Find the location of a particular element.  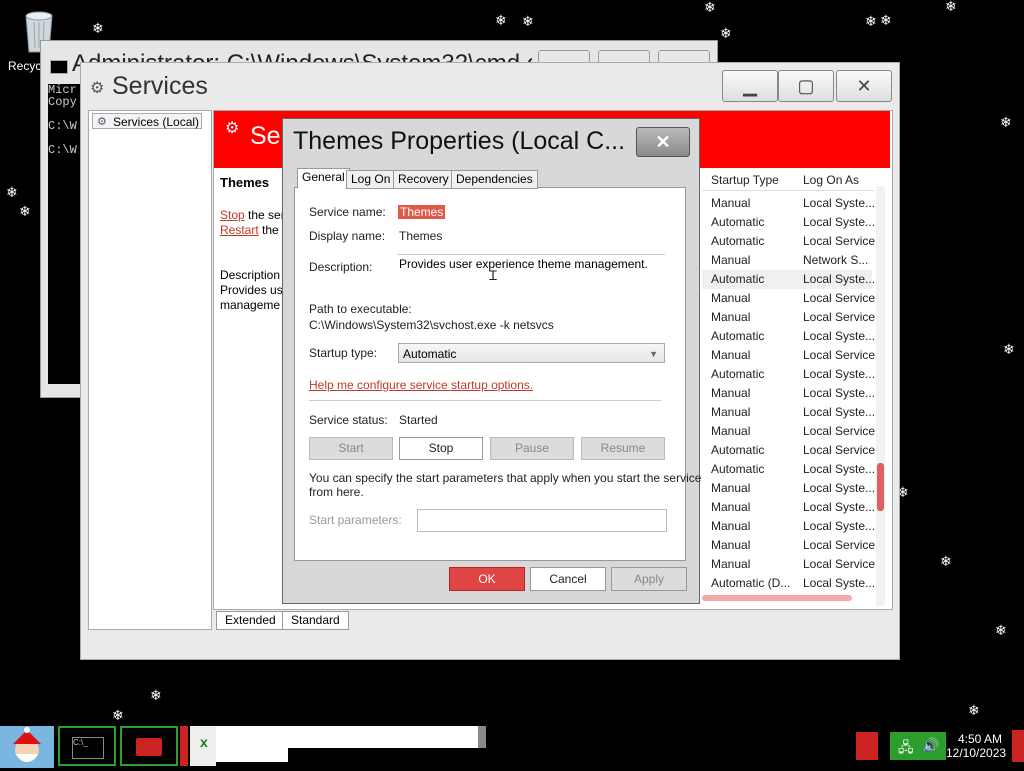

display-name-value: Themes is located at coordinates (420, 236).